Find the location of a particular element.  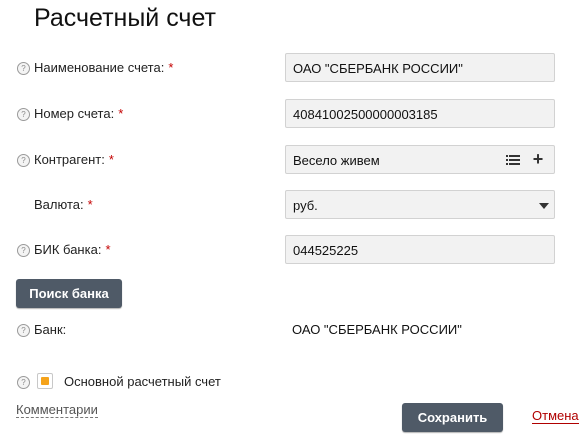

plus-icon: + is located at coordinates (538, 159).